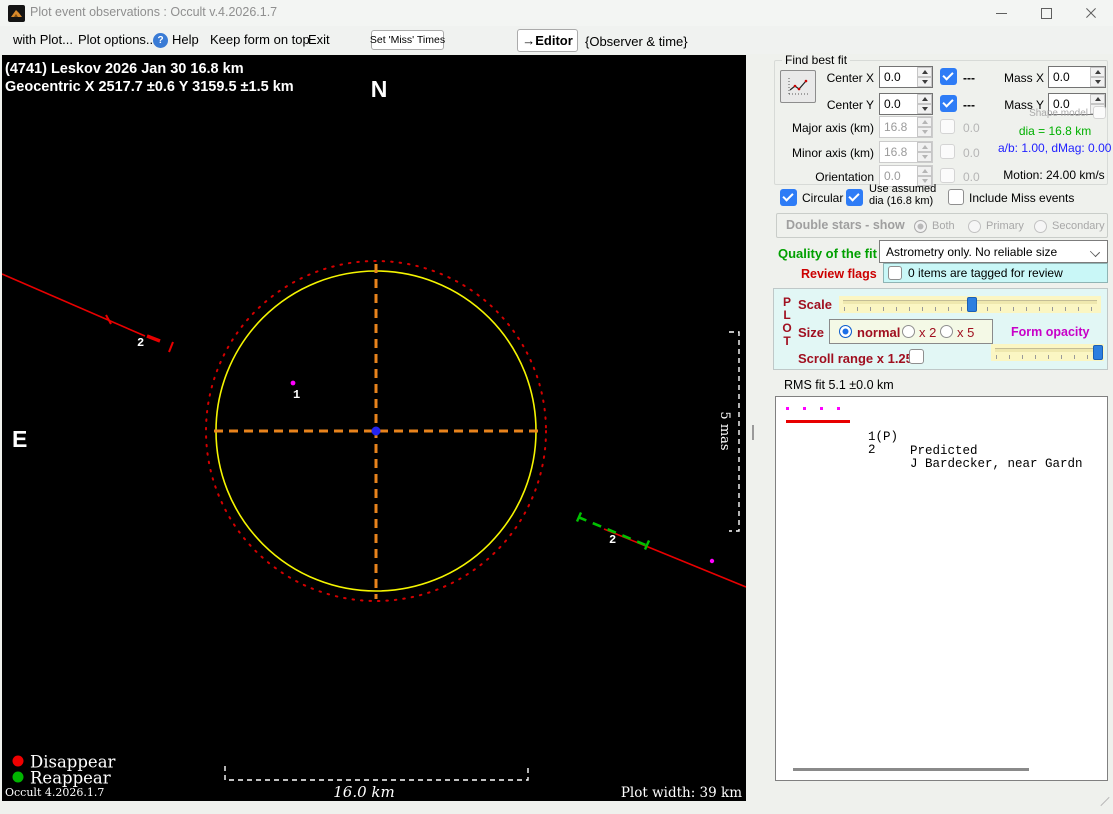 This screenshot has width=1113, height=814. I want to click on minimize-button, so click(1001, 13).